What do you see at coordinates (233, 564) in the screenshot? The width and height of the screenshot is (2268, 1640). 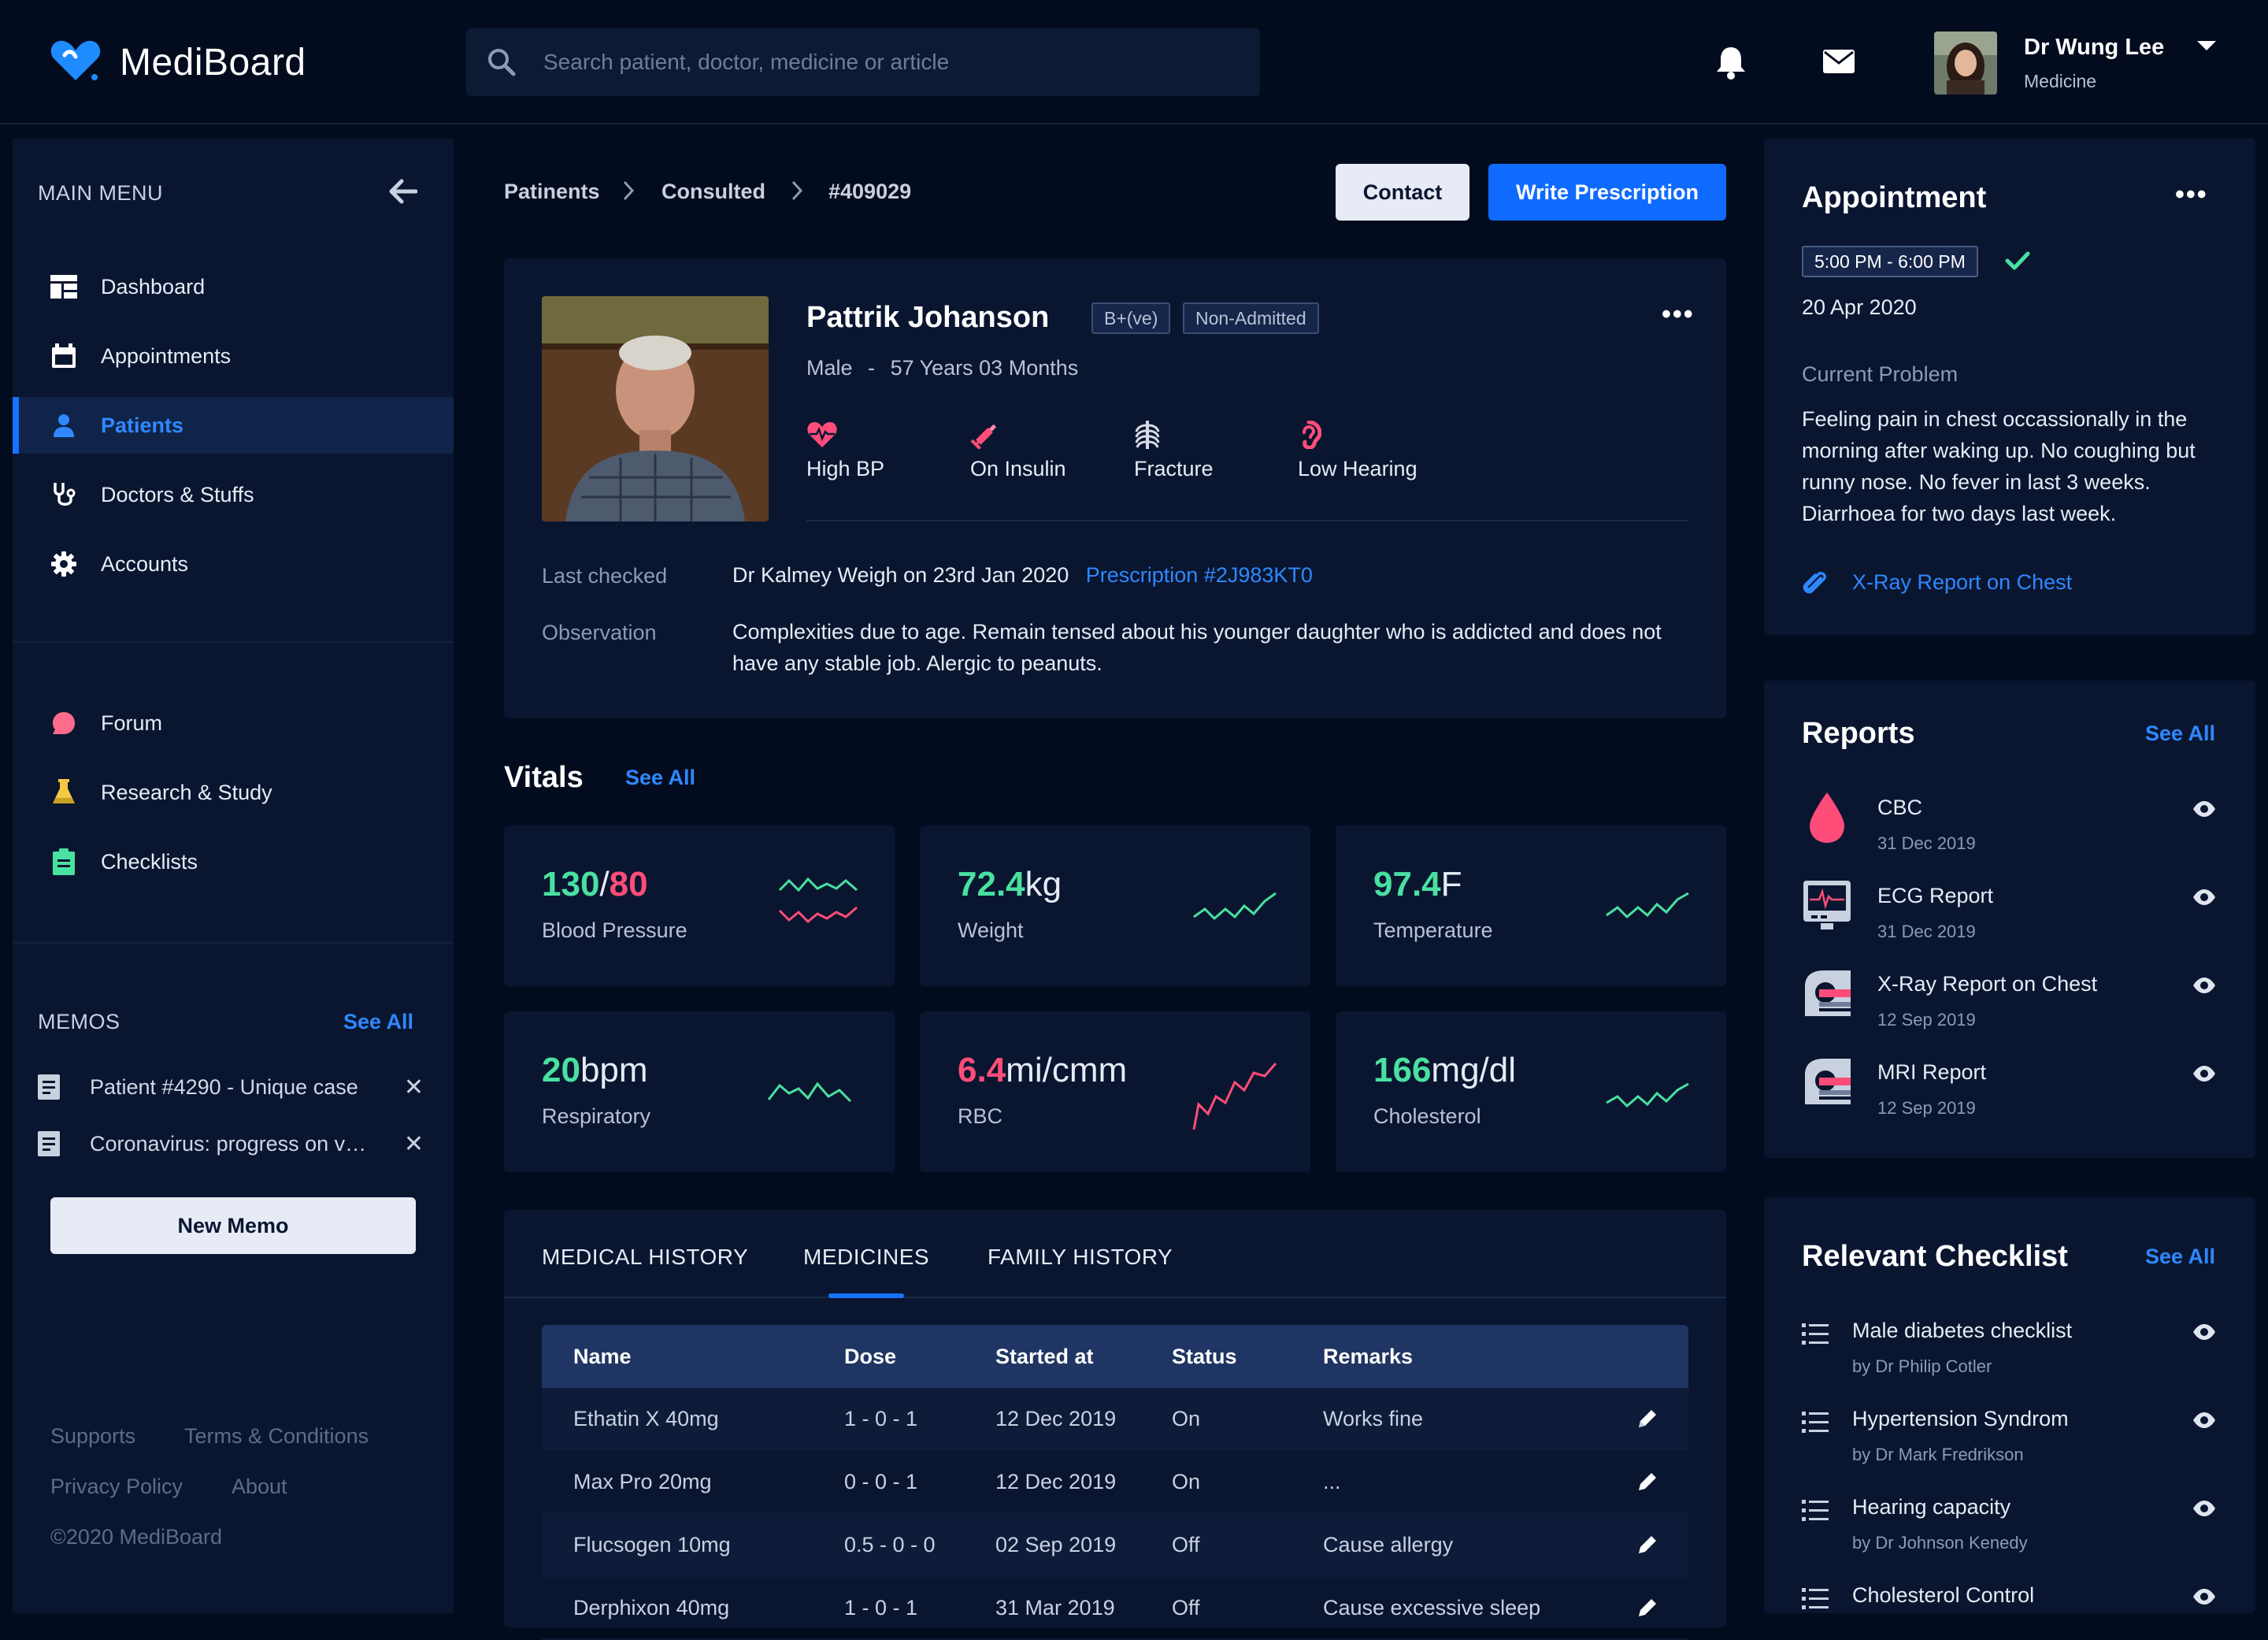 I see `sidebar-item-accounts: Accounts` at bounding box center [233, 564].